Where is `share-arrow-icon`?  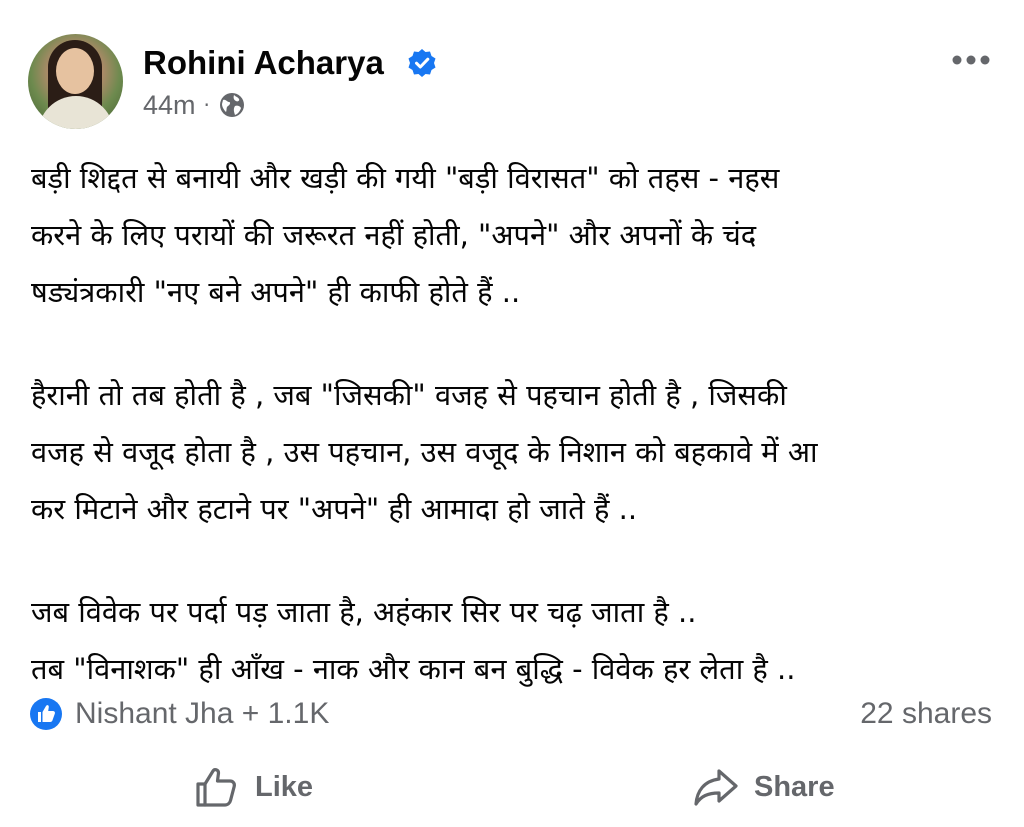 share-arrow-icon is located at coordinates (716, 787).